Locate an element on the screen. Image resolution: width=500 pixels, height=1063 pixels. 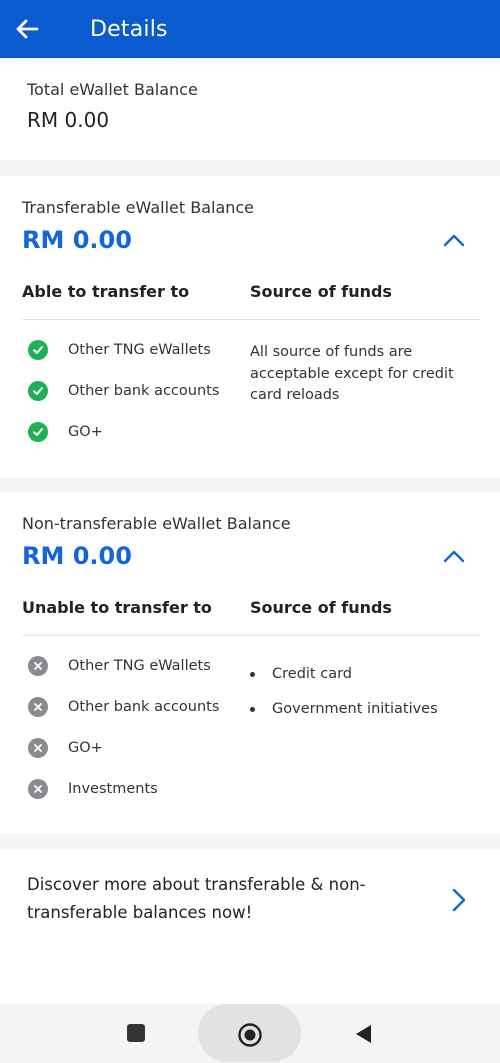
non-transferable-label: Non-transferable eWallet Balance is located at coordinates (156, 523).